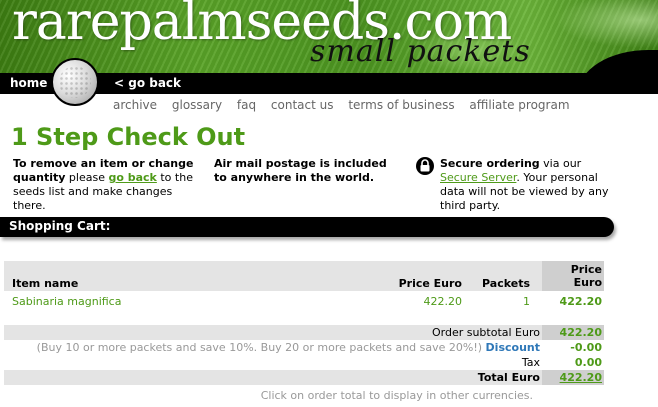 The height and width of the screenshot is (407, 658). I want to click on shopping-cart-label: Shopping Cart:, so click(60, 226).